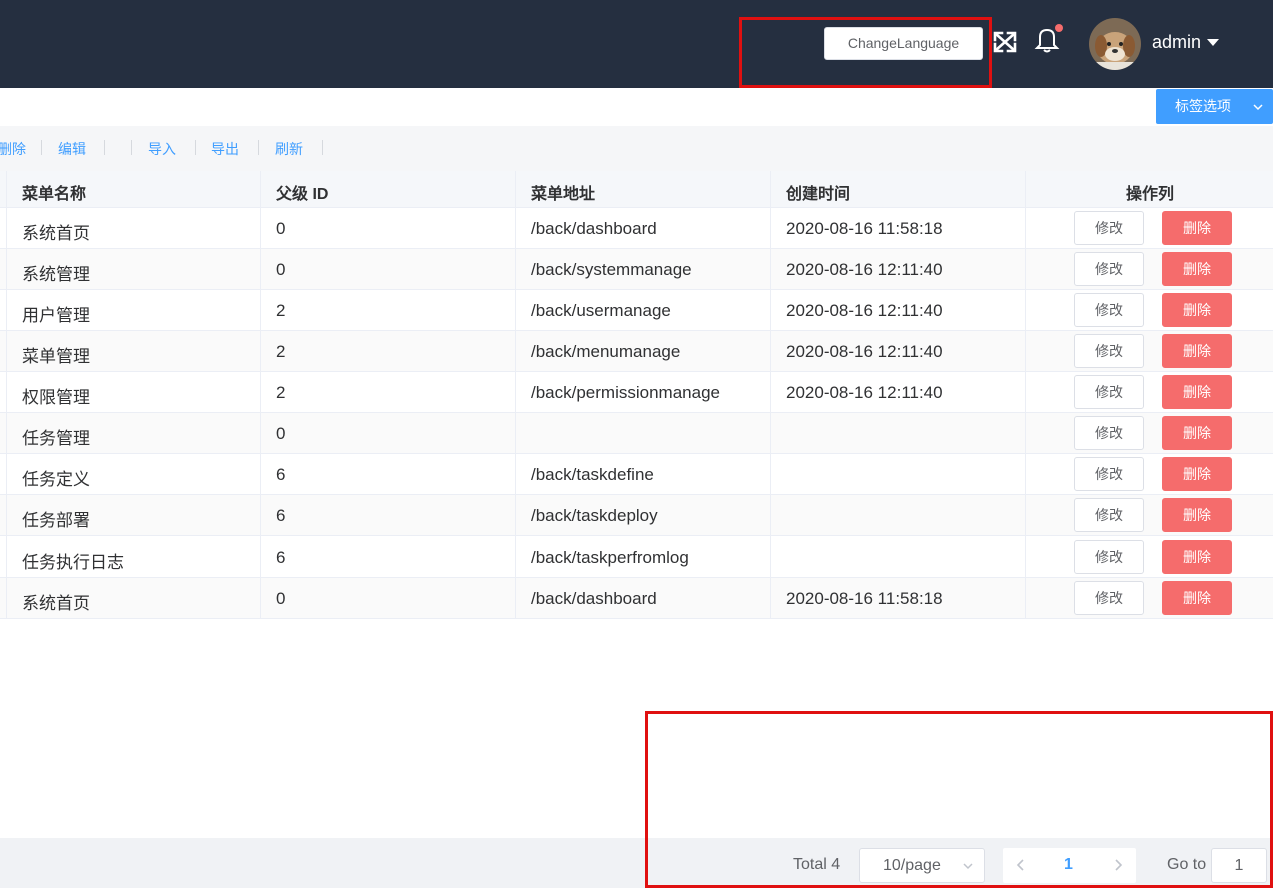 This screenshot has height=888, width=1273. I want to click on cell-menu-name: 任务执行日志, so click(73, 562).